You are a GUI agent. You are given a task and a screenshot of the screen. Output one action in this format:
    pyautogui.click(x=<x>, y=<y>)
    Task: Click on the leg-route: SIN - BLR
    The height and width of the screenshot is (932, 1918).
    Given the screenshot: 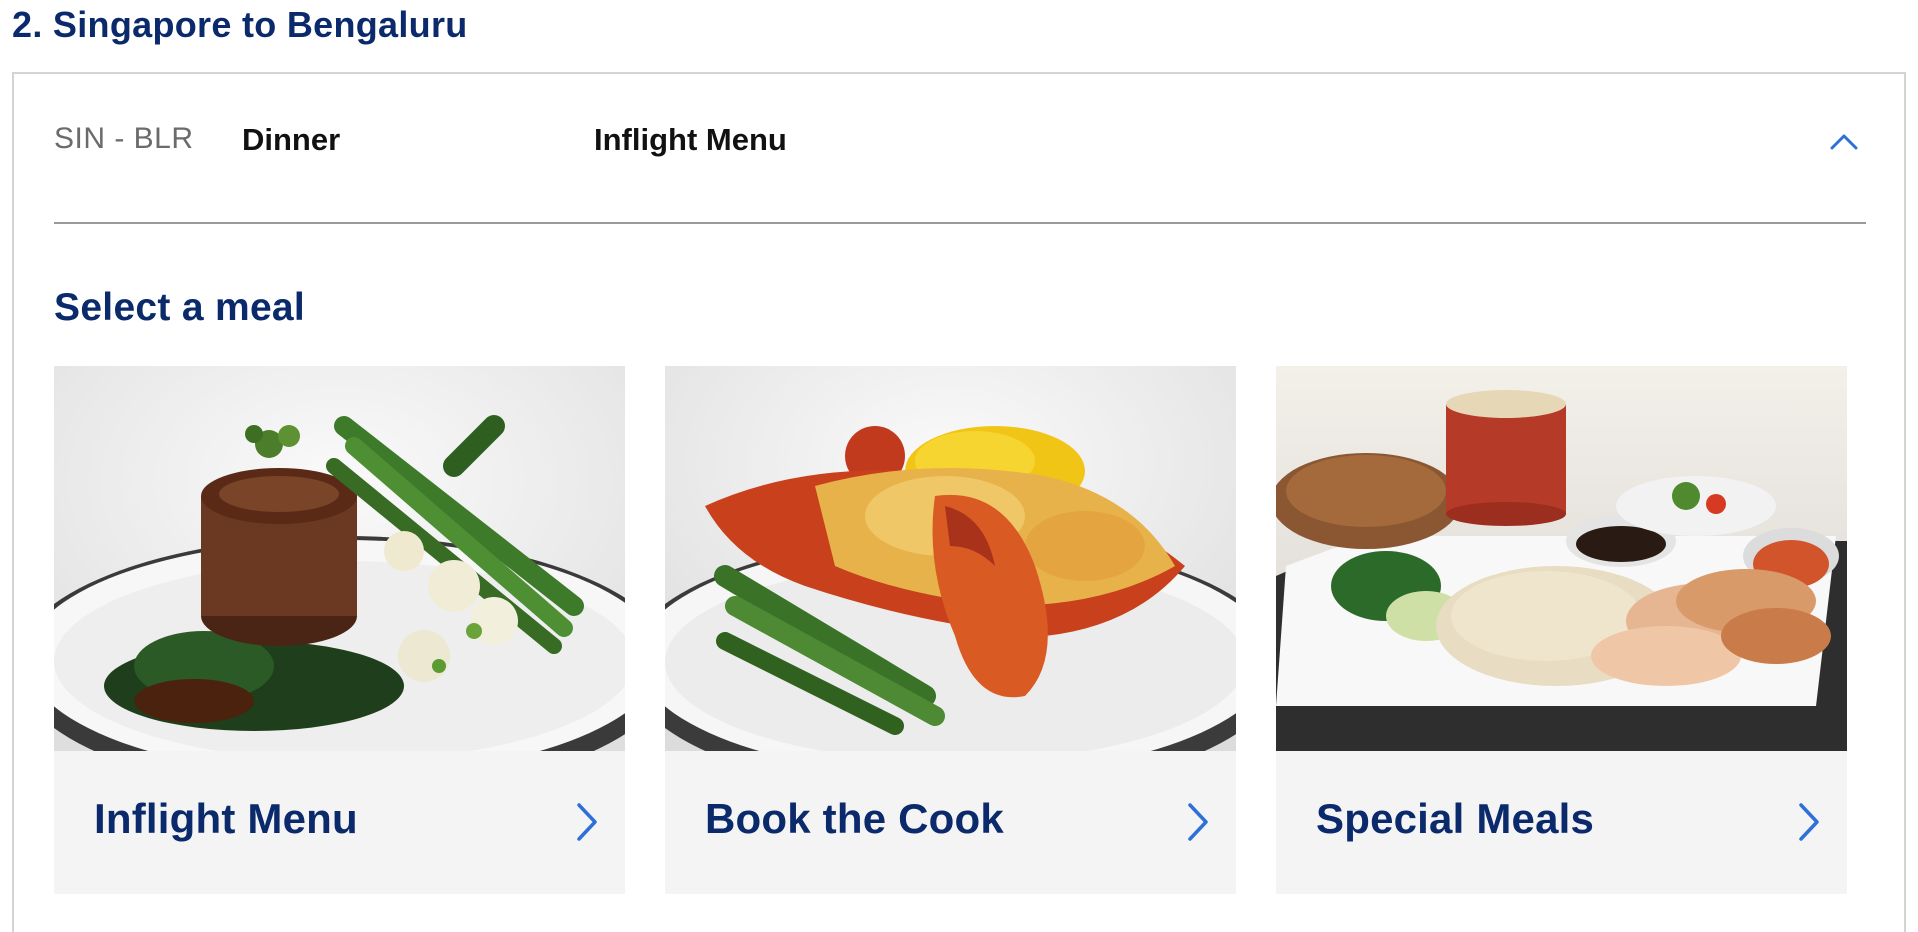 What is the action you would take?
    pyautogui.click(x=124, y=138)
    